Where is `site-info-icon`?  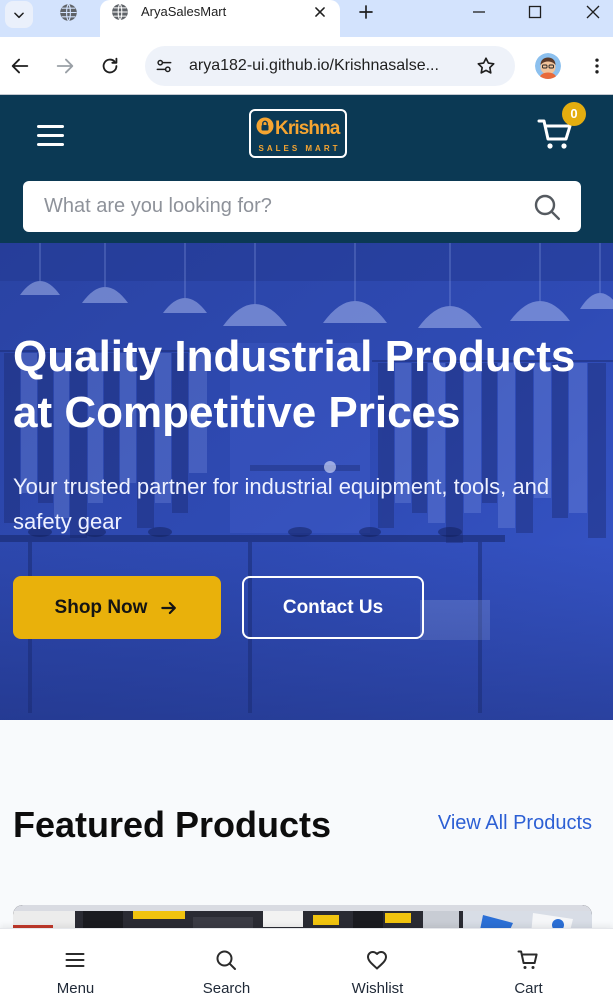 site-info-icon is located at coordinates (164, 66).